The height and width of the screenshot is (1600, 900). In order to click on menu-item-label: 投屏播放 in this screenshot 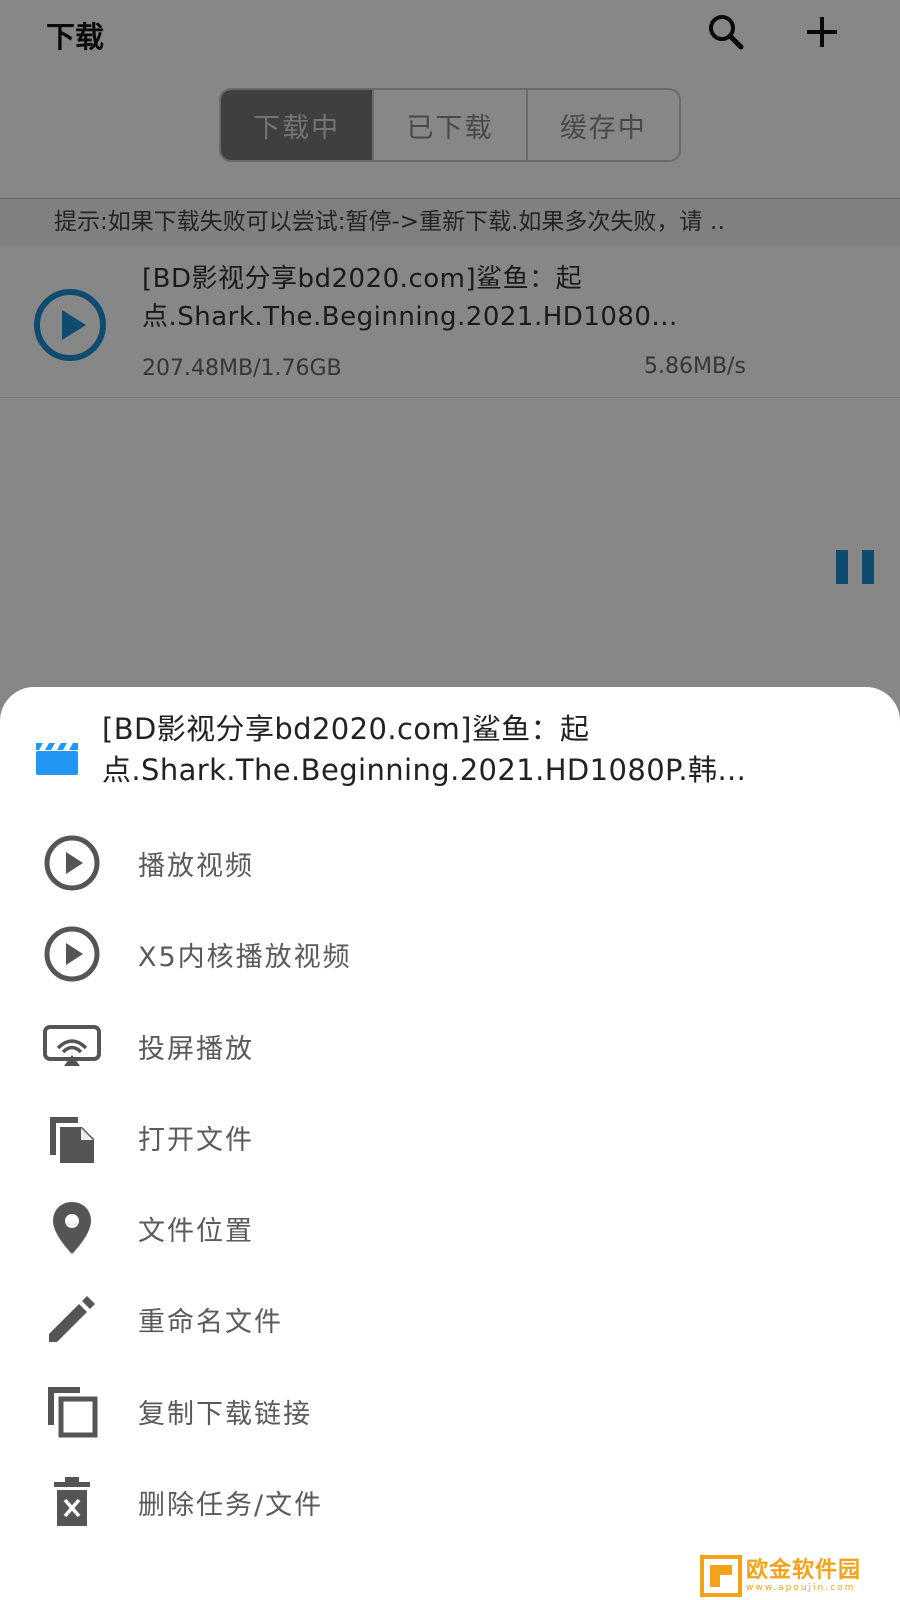, I will do `click(196, 1049)`.